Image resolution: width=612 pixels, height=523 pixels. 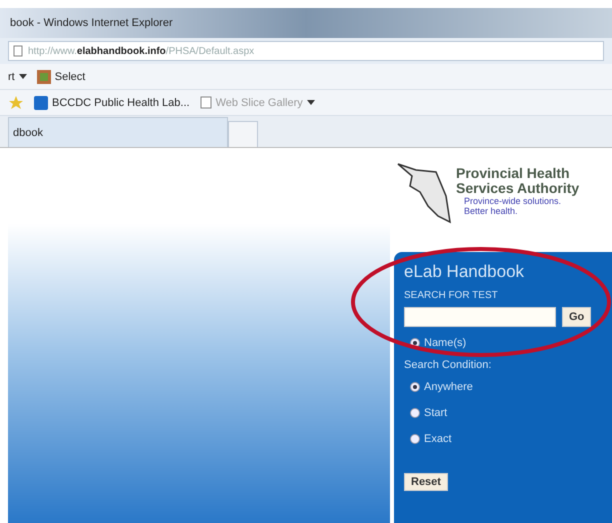 What do you see at coordinates (577, 317) in the screenshot?
I see `go-button: Go` at bounding box center [577, 317].